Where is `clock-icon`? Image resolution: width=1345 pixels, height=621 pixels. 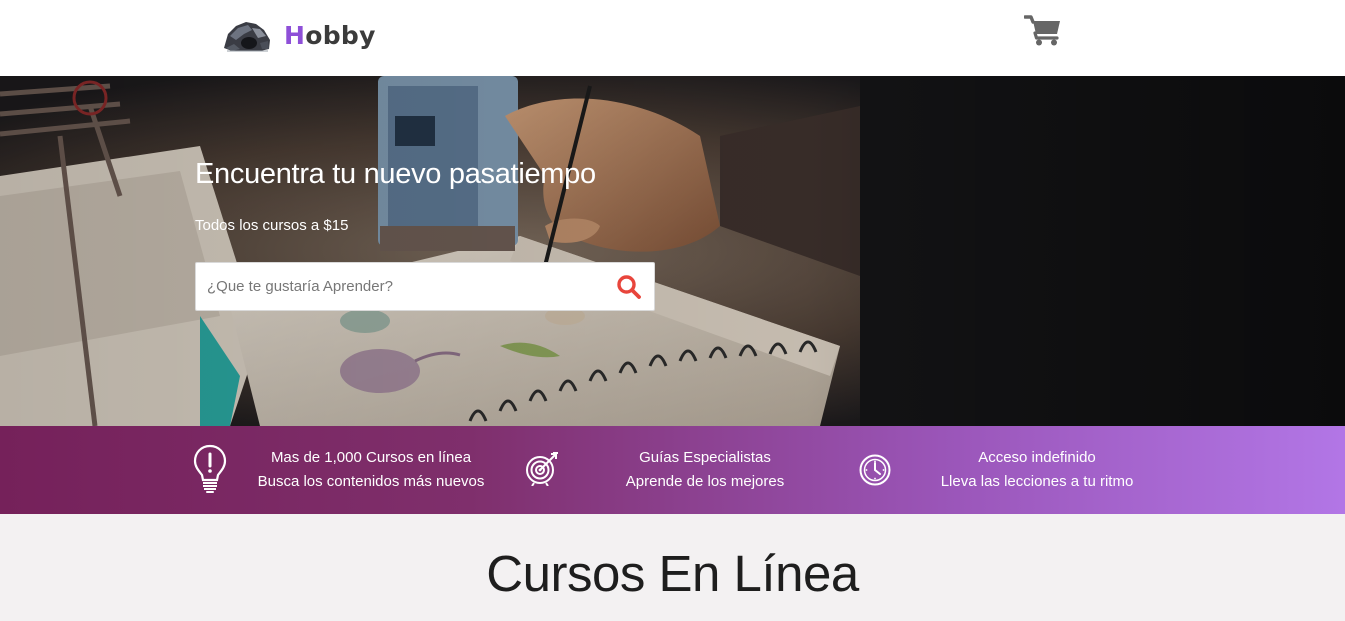 clock-icon is located at coordinates (875, 470).